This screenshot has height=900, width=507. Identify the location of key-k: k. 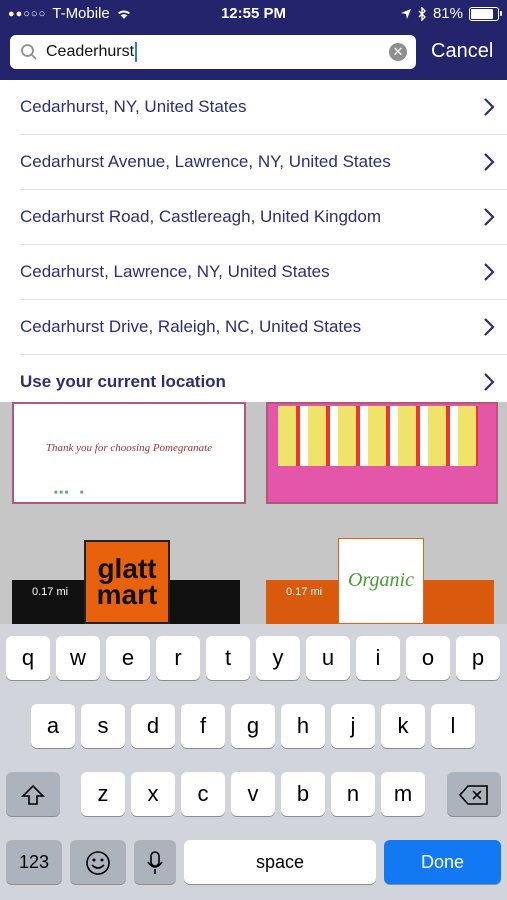
(403, 726).